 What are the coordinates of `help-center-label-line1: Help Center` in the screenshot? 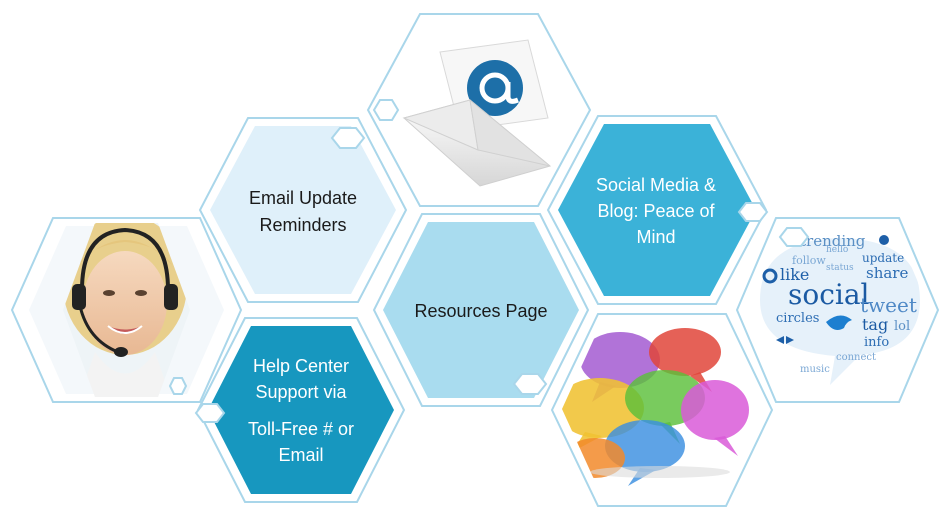 It's located at (301, 366).